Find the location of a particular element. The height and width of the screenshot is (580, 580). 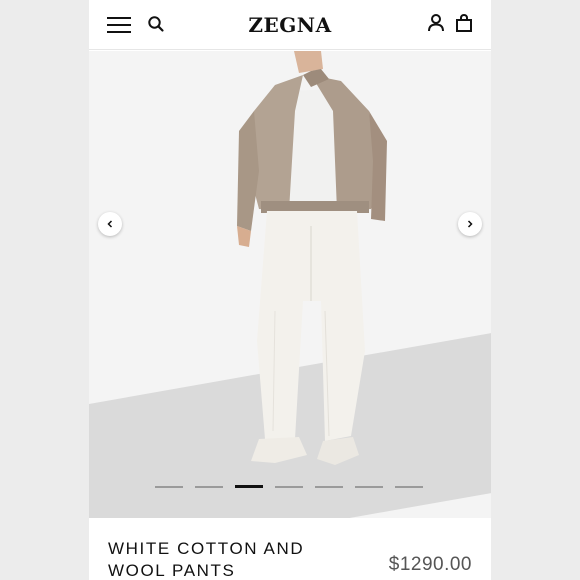

chevron-left-icon is located at coordinates (110, 224).